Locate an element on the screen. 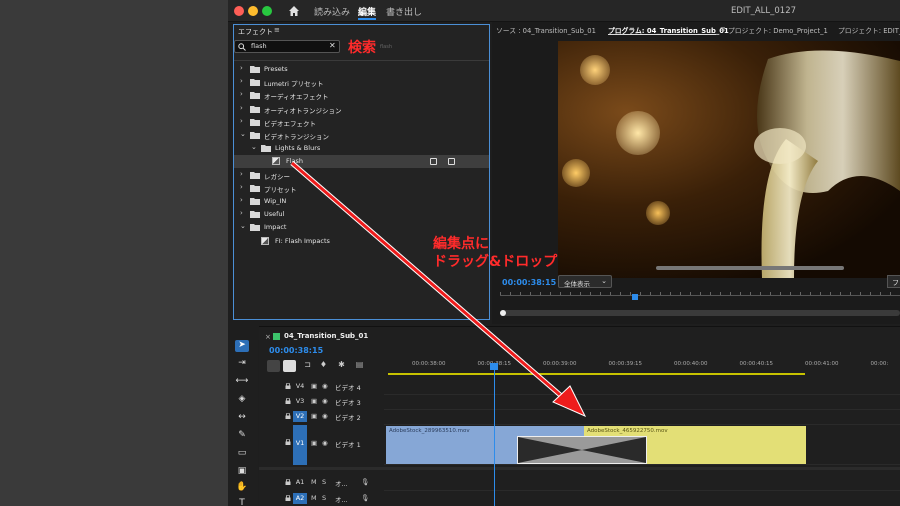 Image resolution: width=900 pixels, height=506 pixels. tab-edit: 編集 is located at coordinates (367, 11).